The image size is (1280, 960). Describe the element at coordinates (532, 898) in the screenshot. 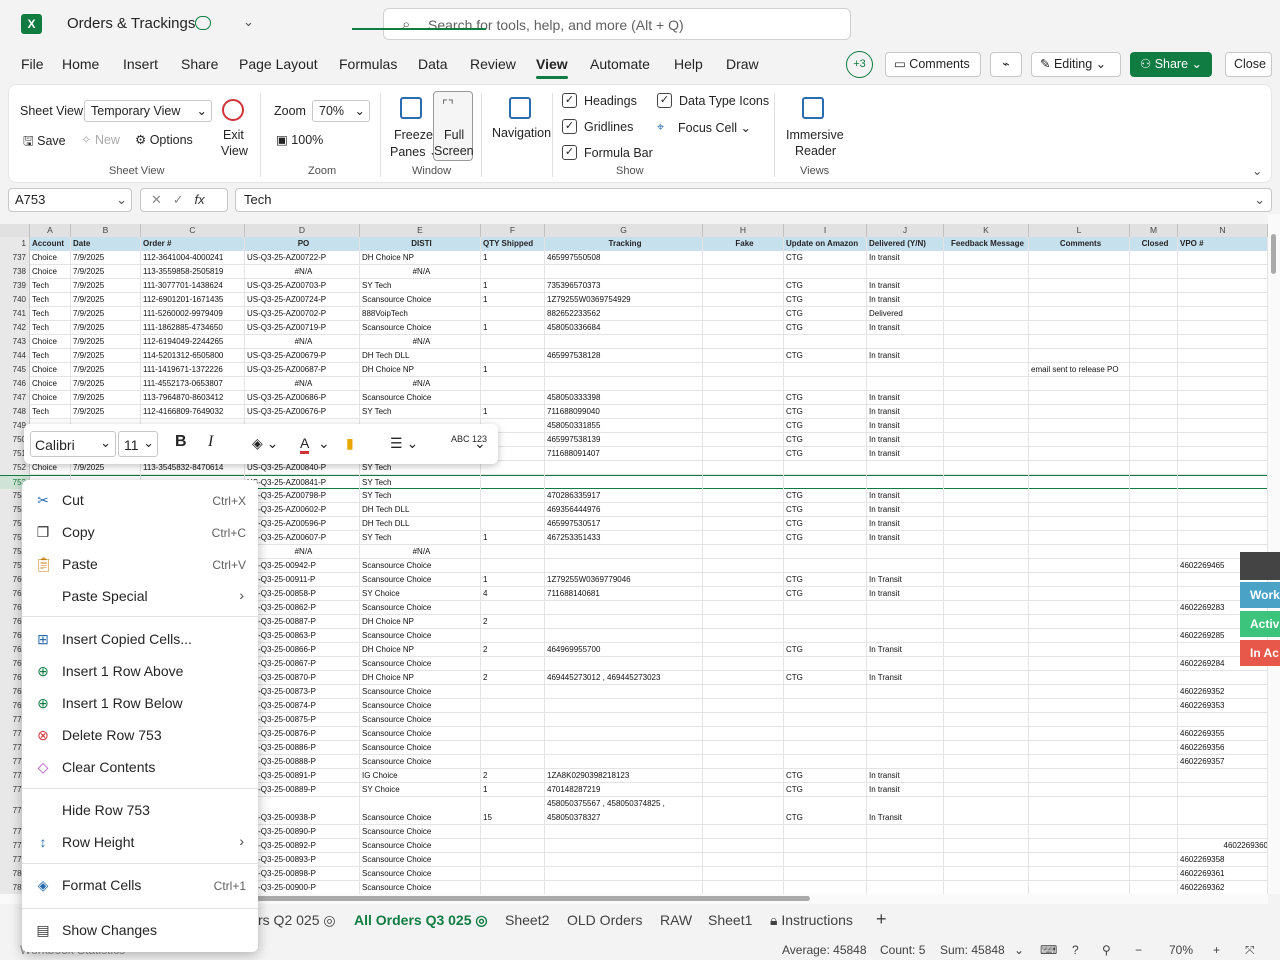

I see `scroll-thumb` at that location.